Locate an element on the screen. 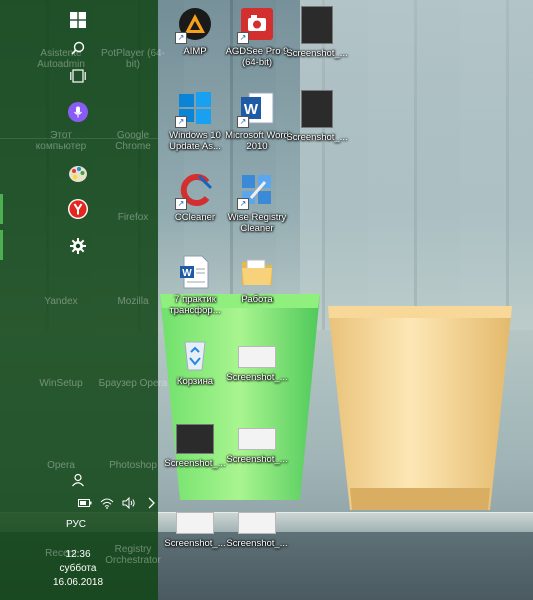  ghost-tile-label: Yandex is located at coordinates (61, 301).